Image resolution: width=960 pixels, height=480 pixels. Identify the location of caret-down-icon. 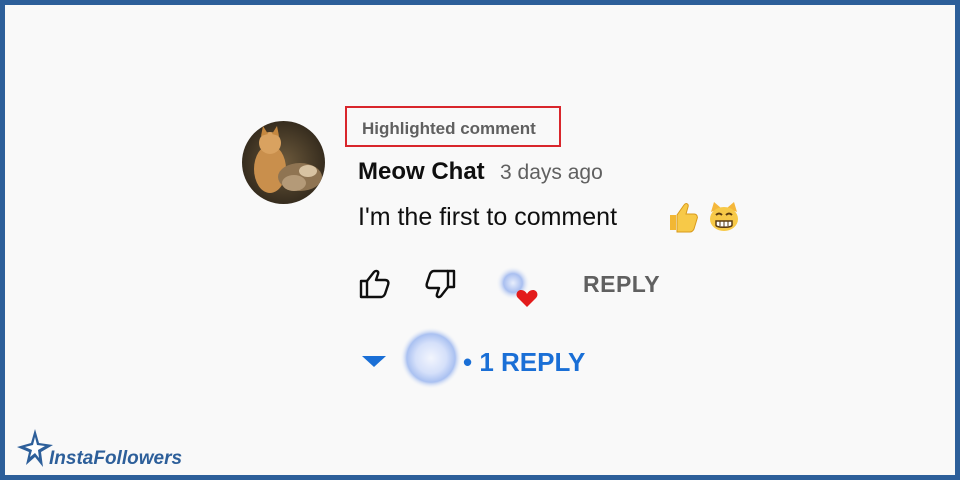
(374, 361).